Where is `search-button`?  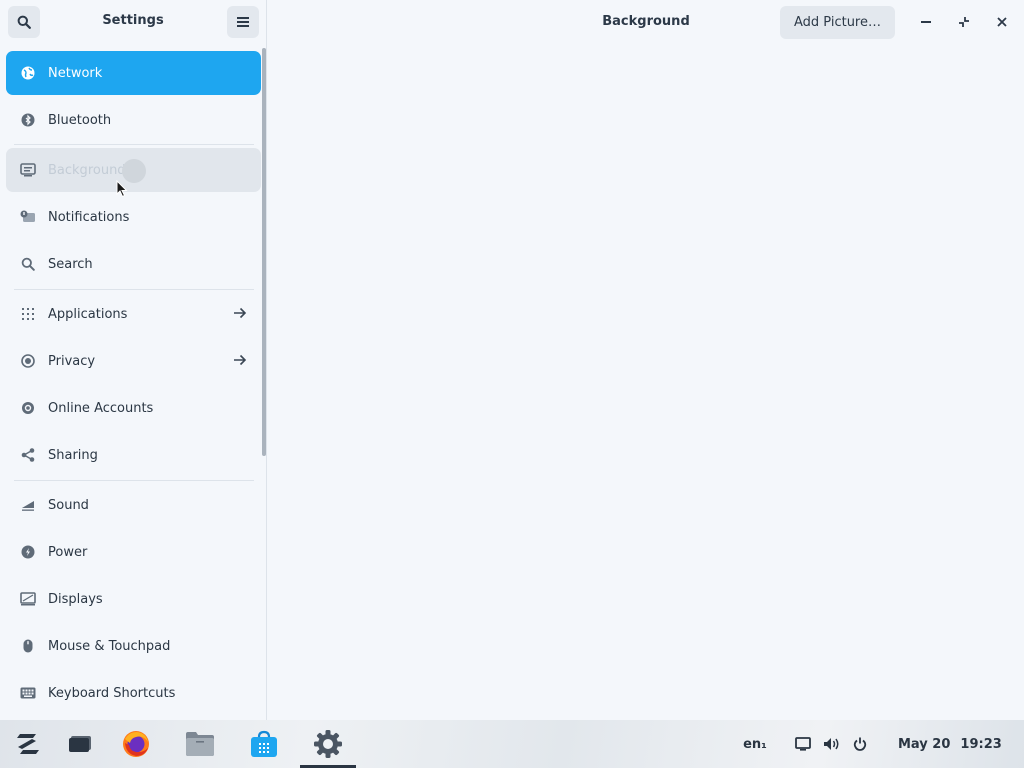 search-button is located at coordinates (24, 22).